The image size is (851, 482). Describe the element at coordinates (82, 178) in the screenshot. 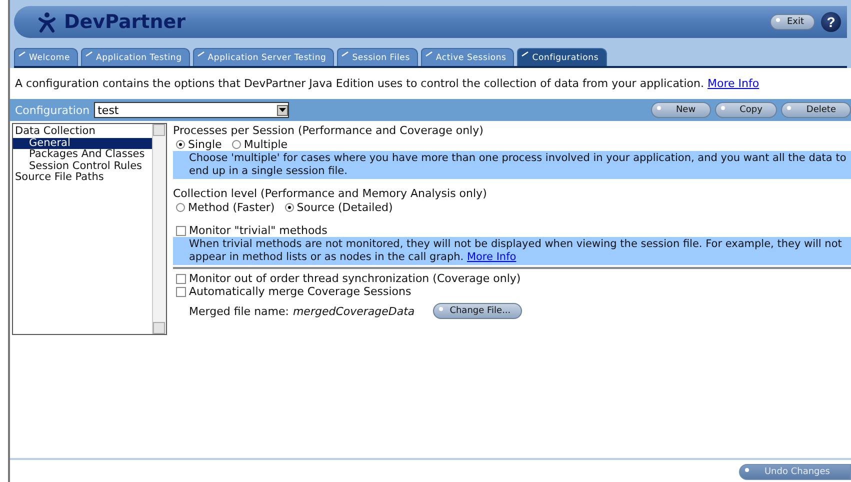

I see `tree-item: Source File Paths` at that location.